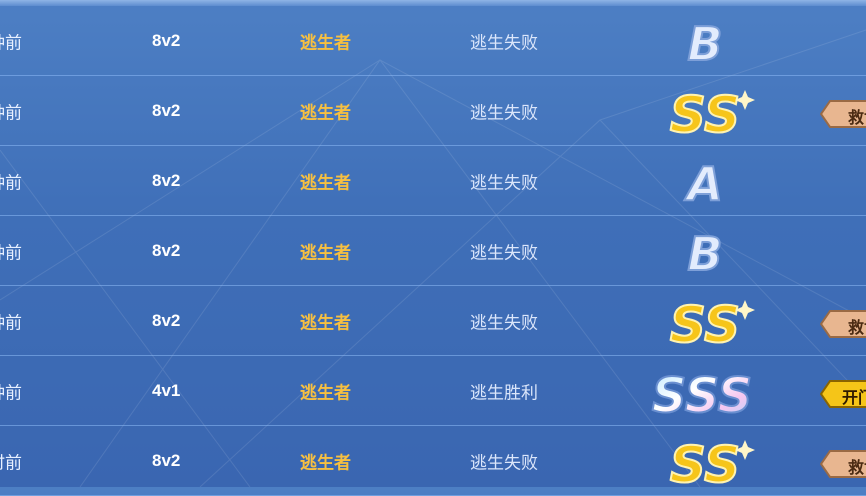  What do you see at coordinates (504, 393) in the screenshot?
I see `match-result: 逃生胜利` at bounding box center [504, 393].